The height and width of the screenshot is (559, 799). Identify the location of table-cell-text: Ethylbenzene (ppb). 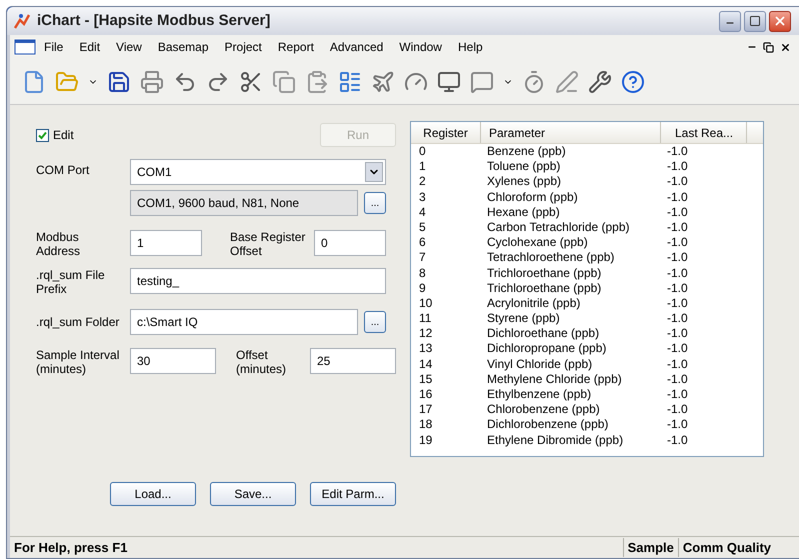
(539, 394).